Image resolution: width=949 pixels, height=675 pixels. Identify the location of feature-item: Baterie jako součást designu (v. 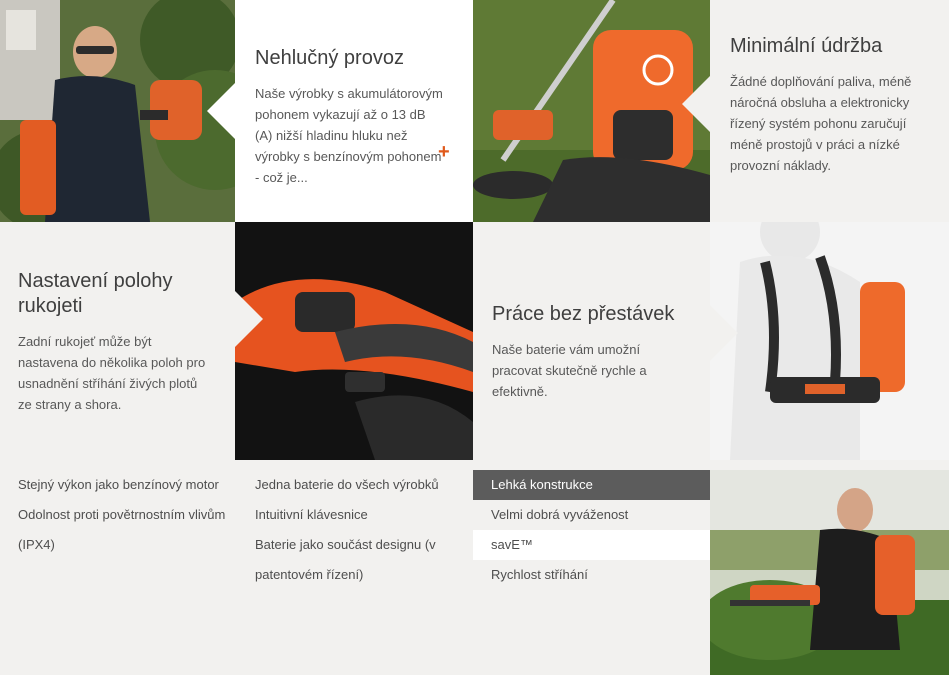
(345, 544).